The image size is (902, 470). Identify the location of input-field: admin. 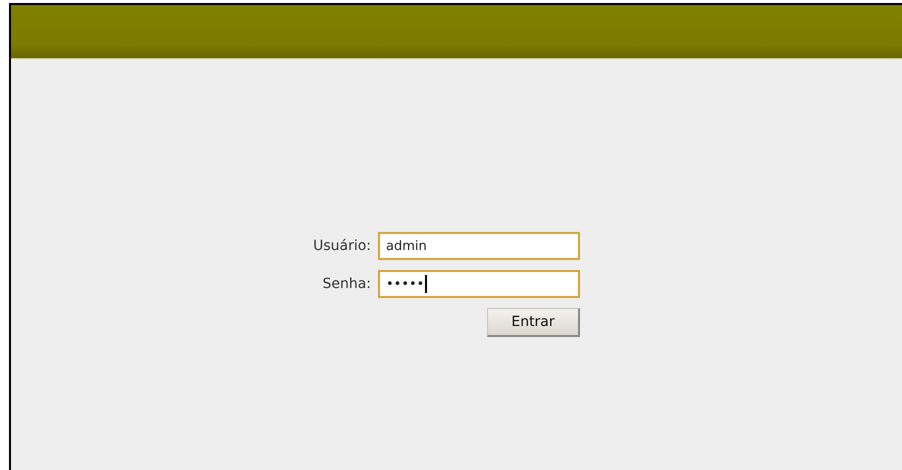
(479, 246).